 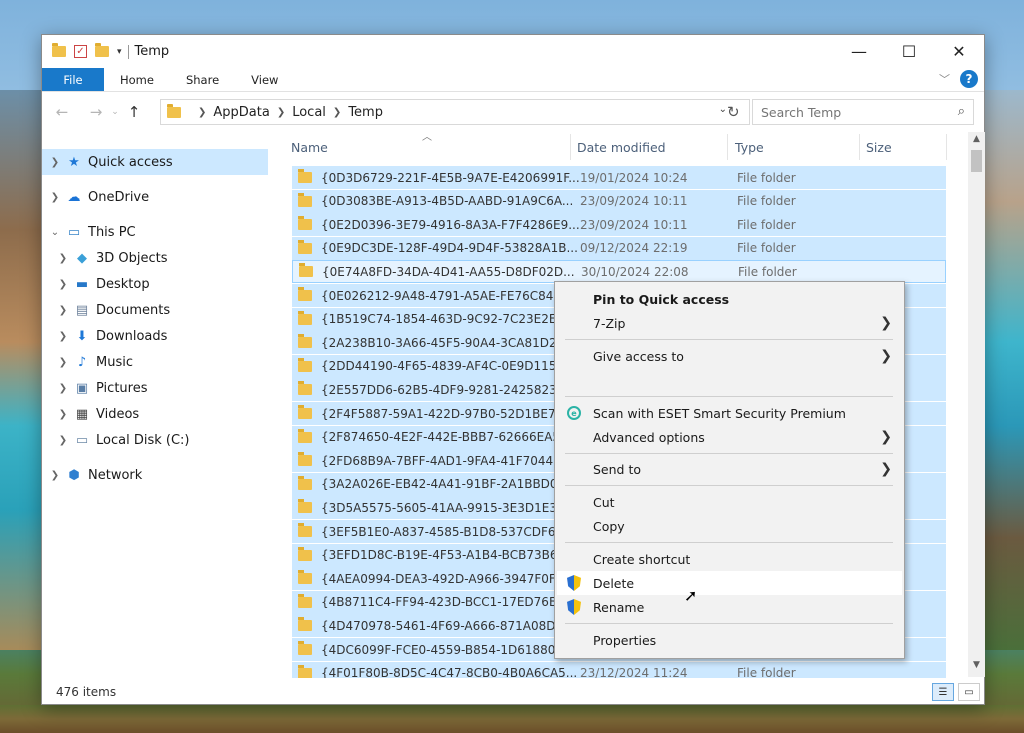 What do you see at coordinates (958, 79) in the screenshot?
I see `ribbon-right-controls: ﹀ ?` at bounding box center [958, 79].